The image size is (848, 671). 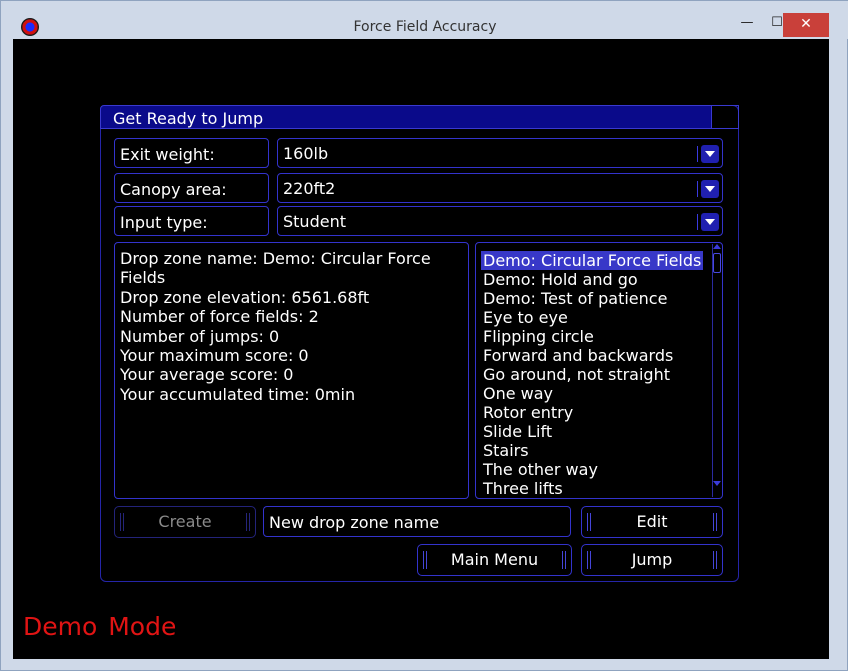 What do you see at coordinates (518, 393) in the screenshot?
I see `list-item: One way` at bounding box center [518, 393].